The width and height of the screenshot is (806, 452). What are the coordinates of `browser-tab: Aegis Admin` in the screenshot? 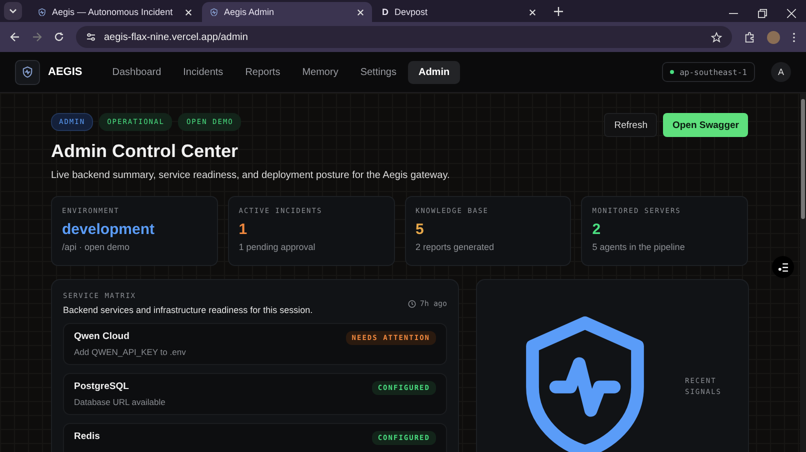 It's located at (287, 12).